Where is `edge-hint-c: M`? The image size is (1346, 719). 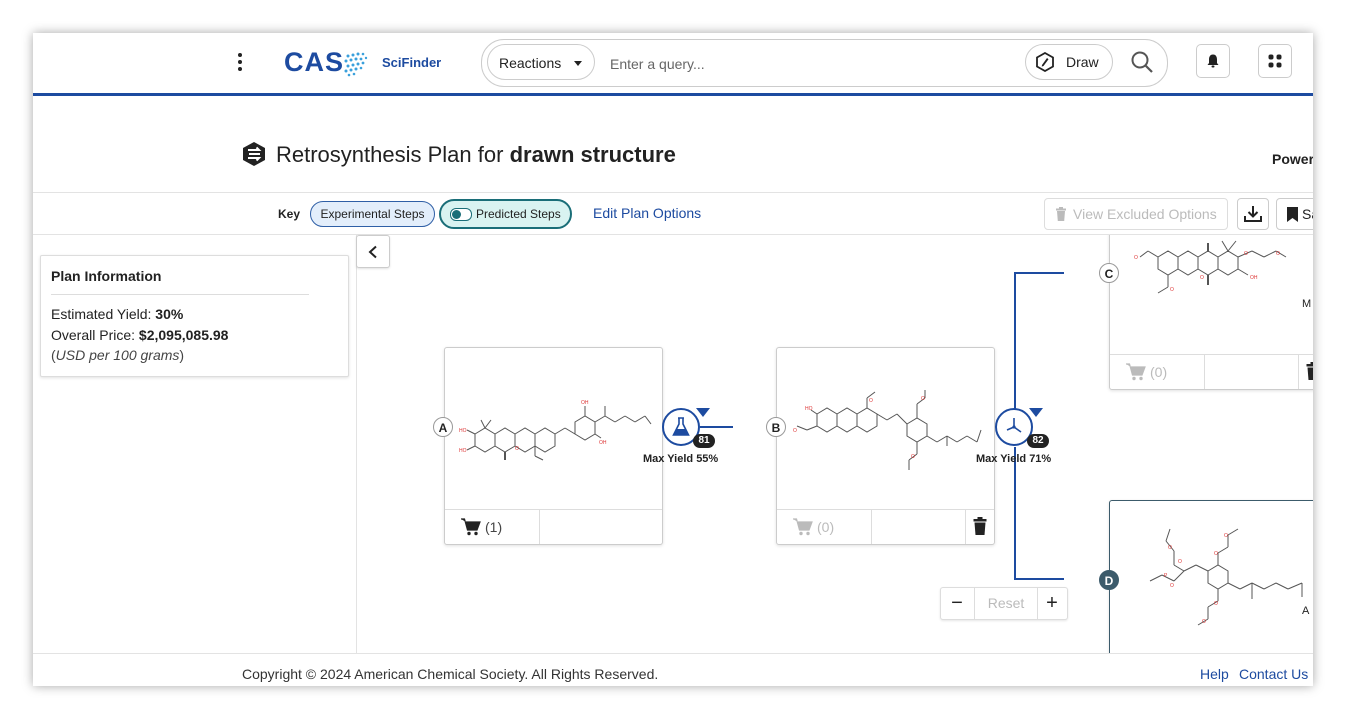
edge-hint-c: M is located at coordinates (1307, 304).